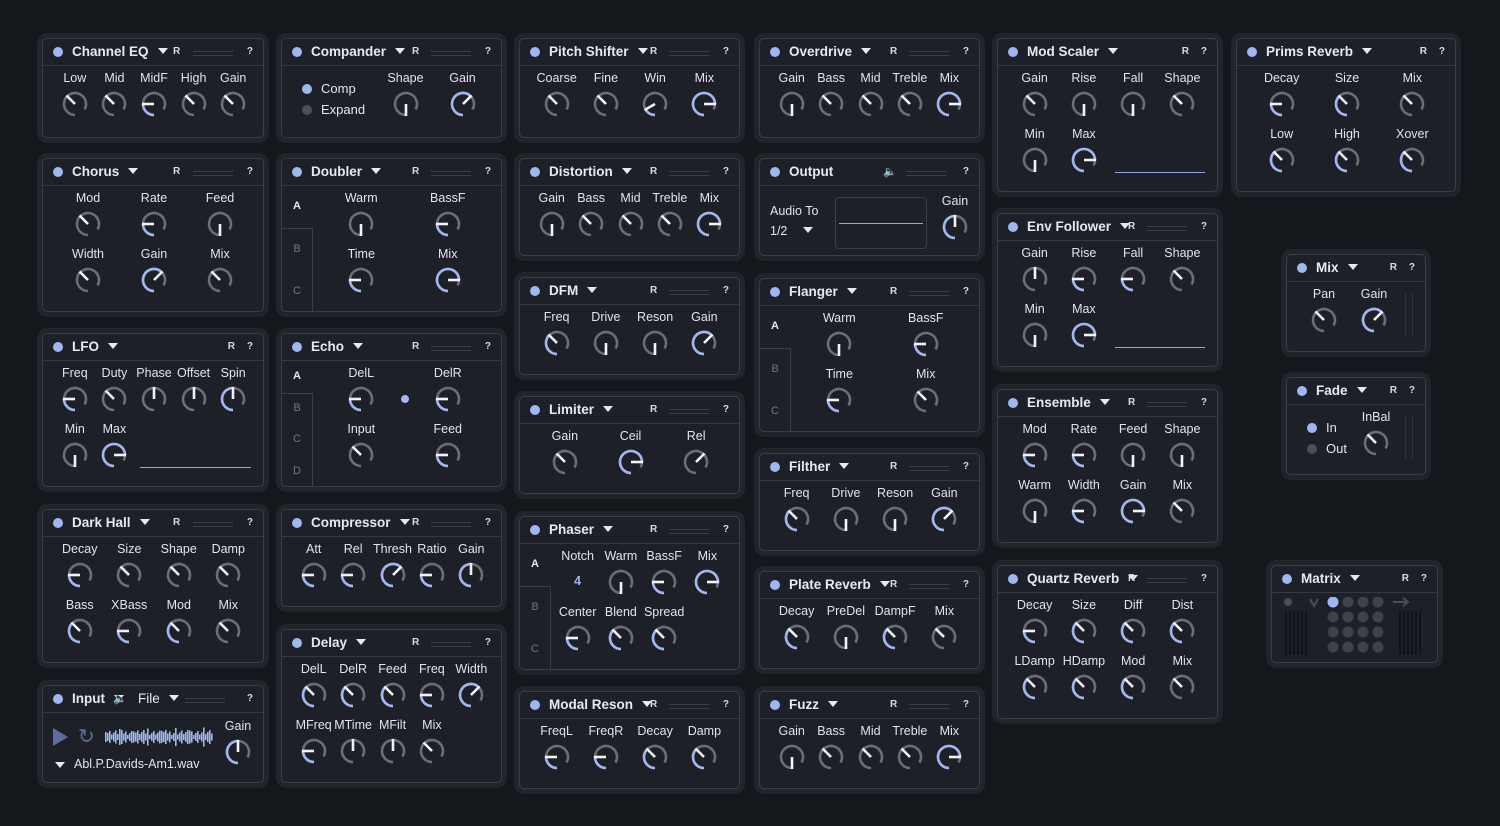 The height and width of the screenshot is (826, 1500). Describe the element at coordinates (448, 399) in the screenshot. I see `knob-delr` at that location.